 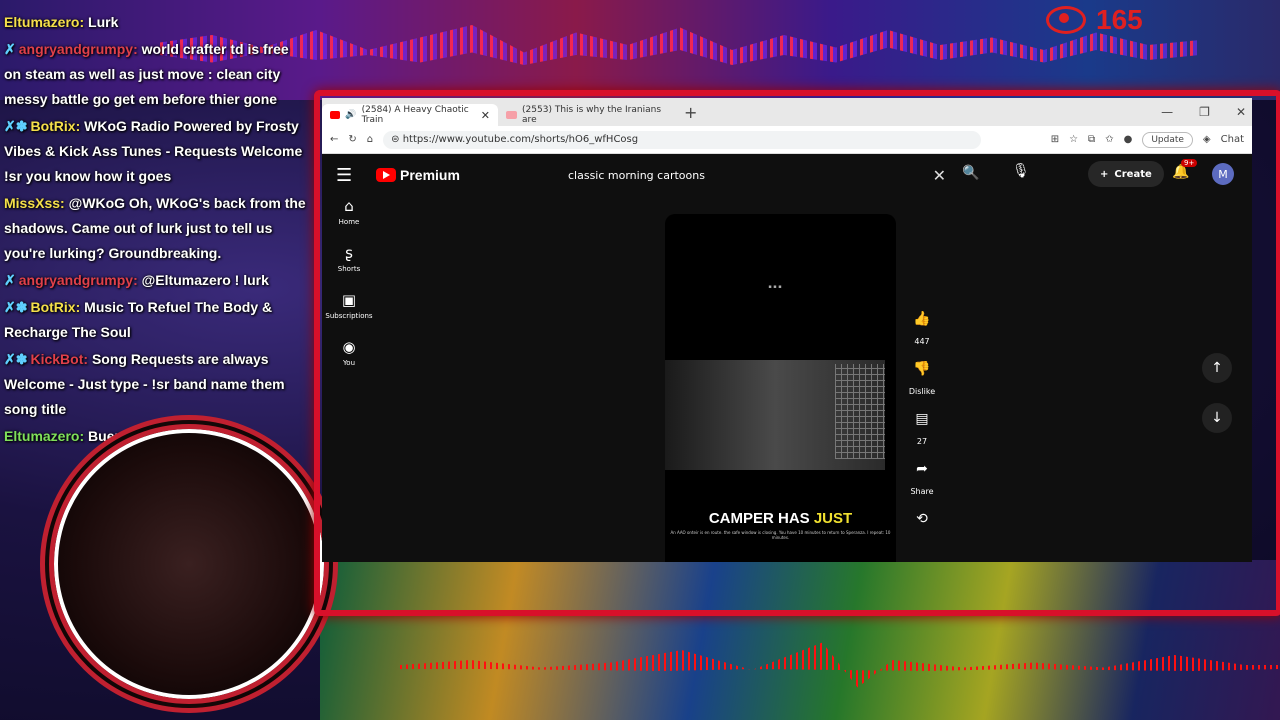 I want to click on comments-action: ▤ 27, so click(x=922, y=426).